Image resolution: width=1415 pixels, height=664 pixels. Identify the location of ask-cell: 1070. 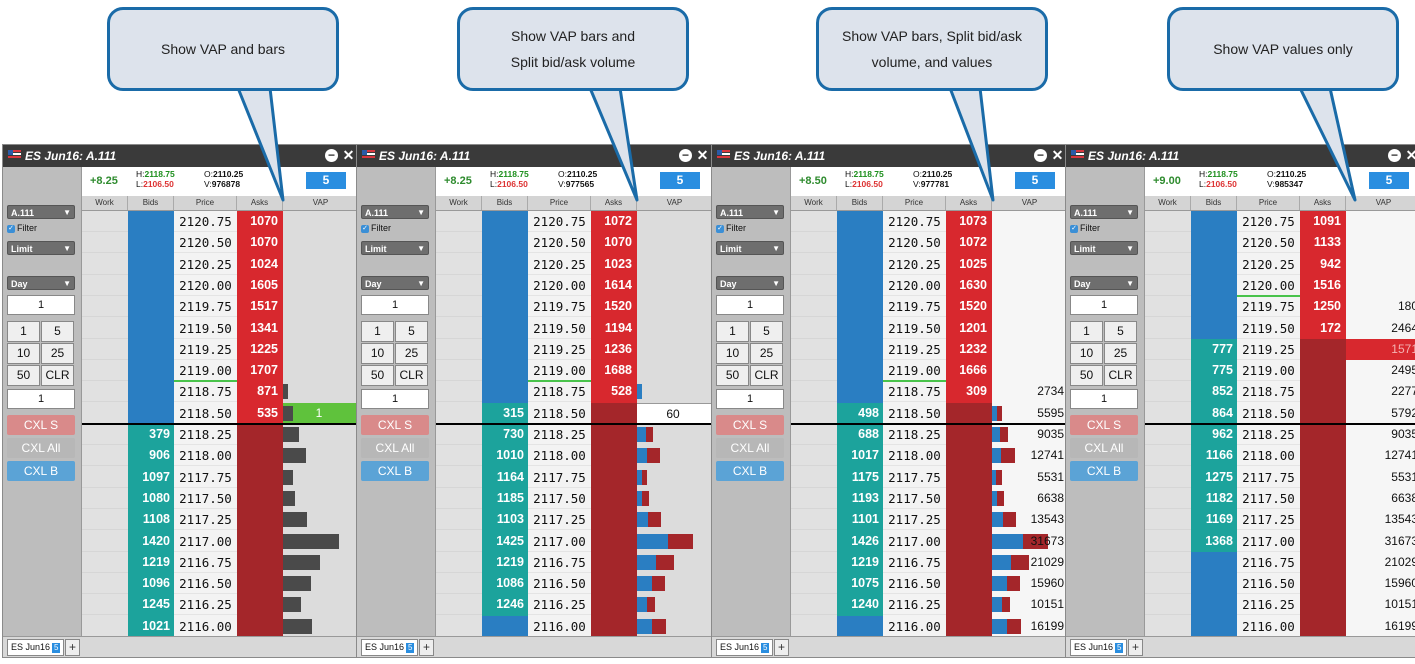
(260, 243).